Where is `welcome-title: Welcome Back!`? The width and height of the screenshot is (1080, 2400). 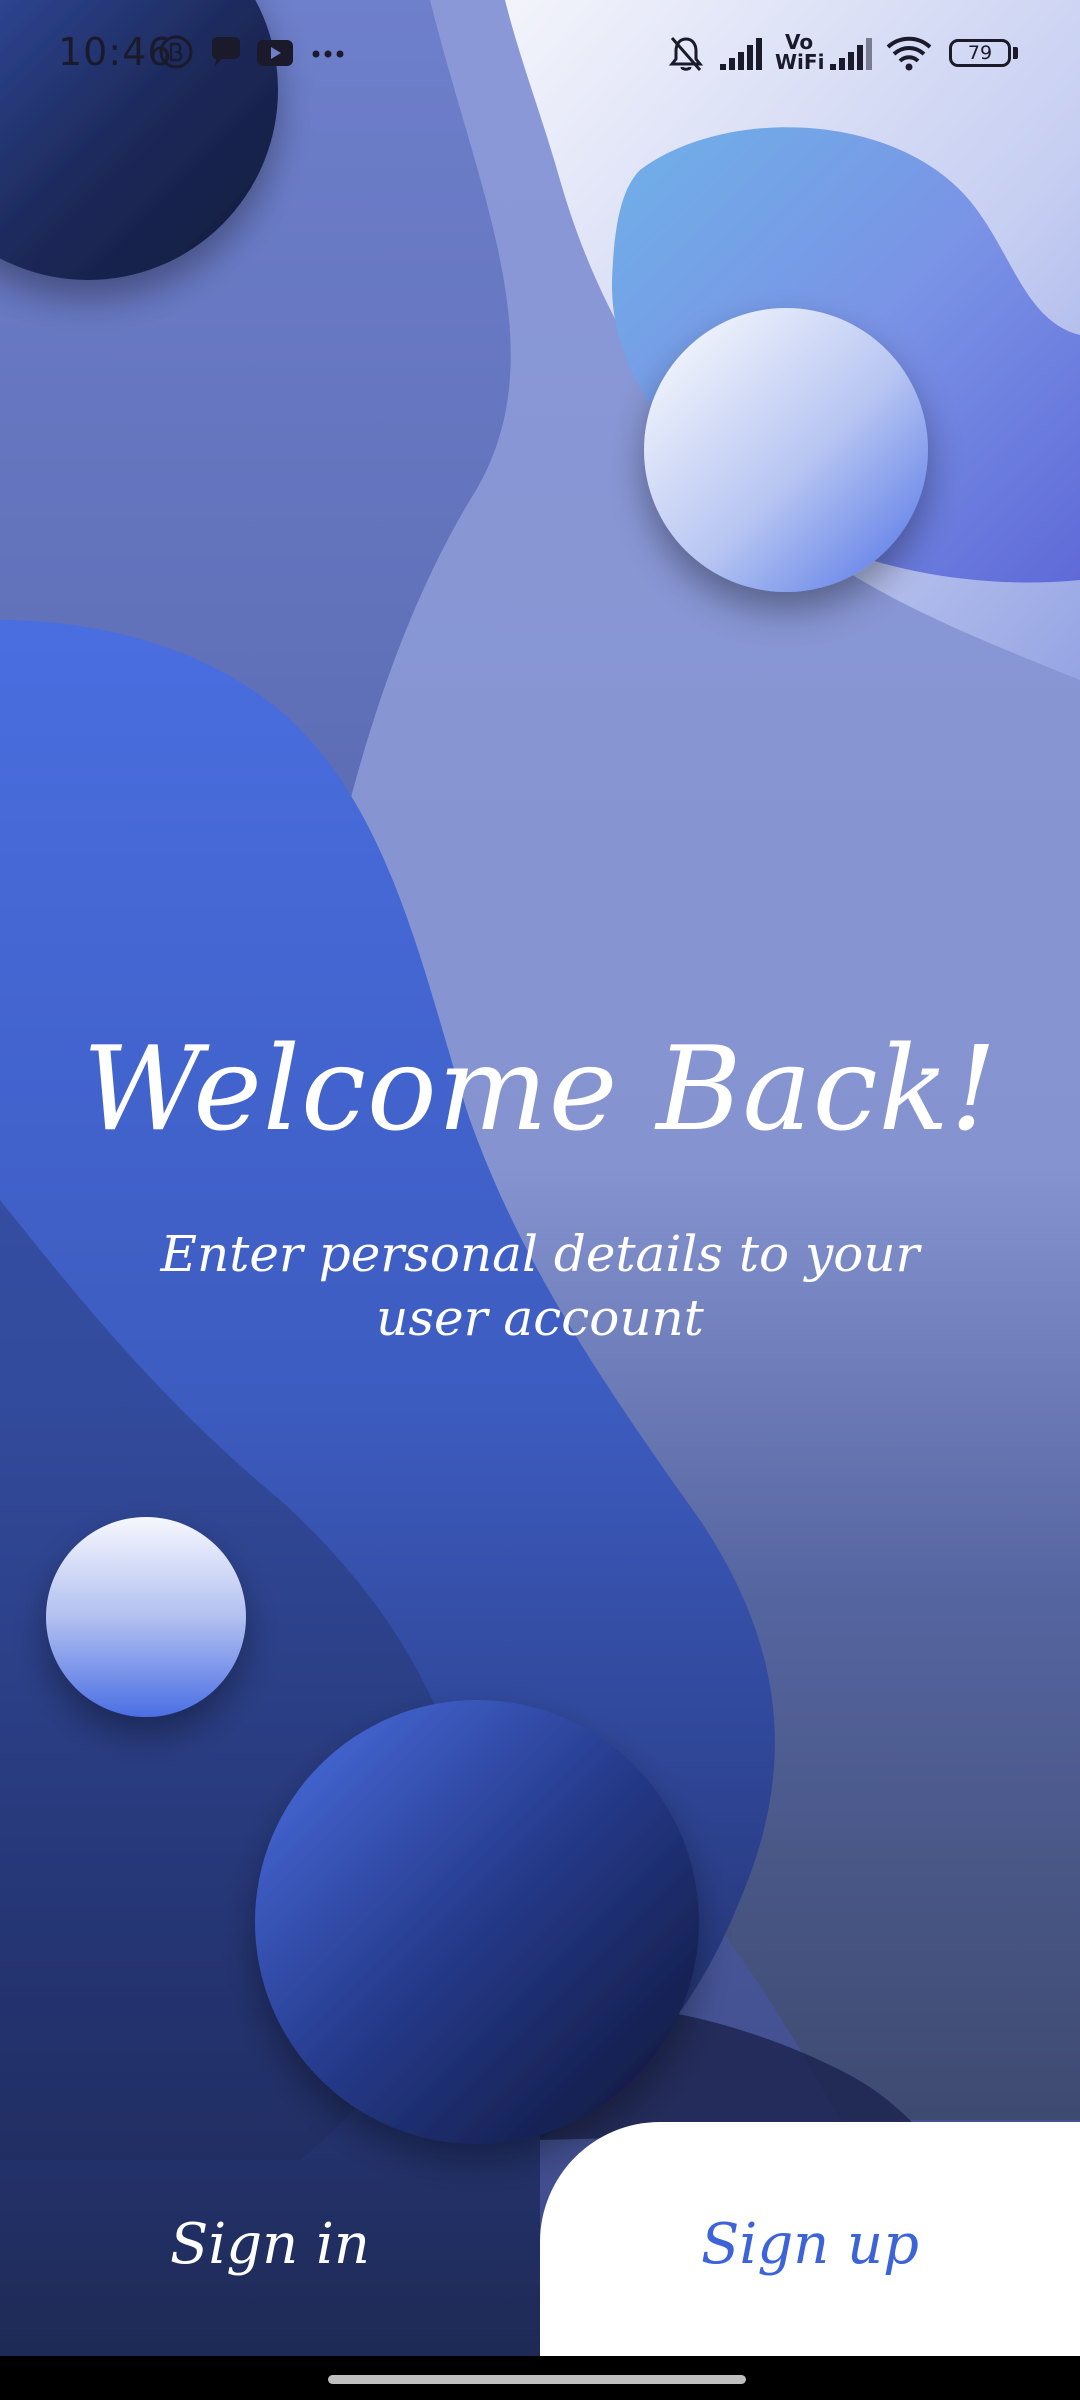 welcome-title: Welcome Back! is located at coordinates (540, 1089).